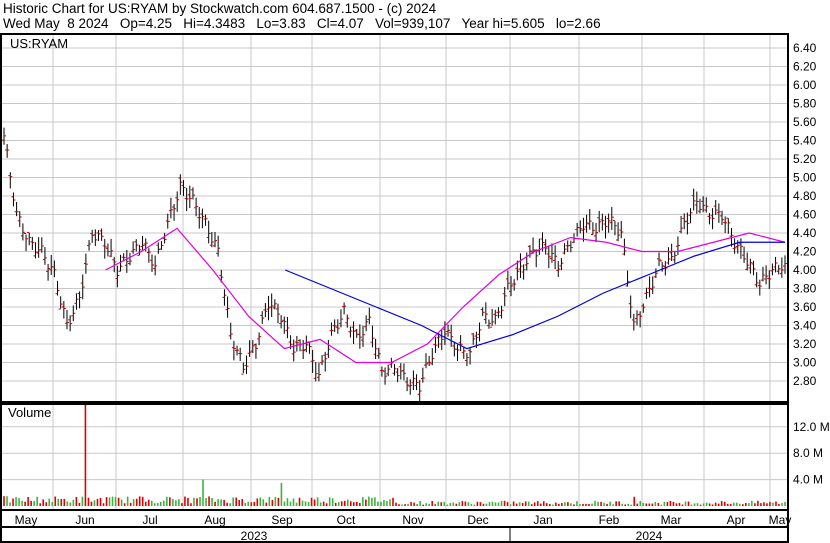  Describe the element at coordinates (805, 326) in the screenshot. I see `price-tick-label: 3.40` at that location.